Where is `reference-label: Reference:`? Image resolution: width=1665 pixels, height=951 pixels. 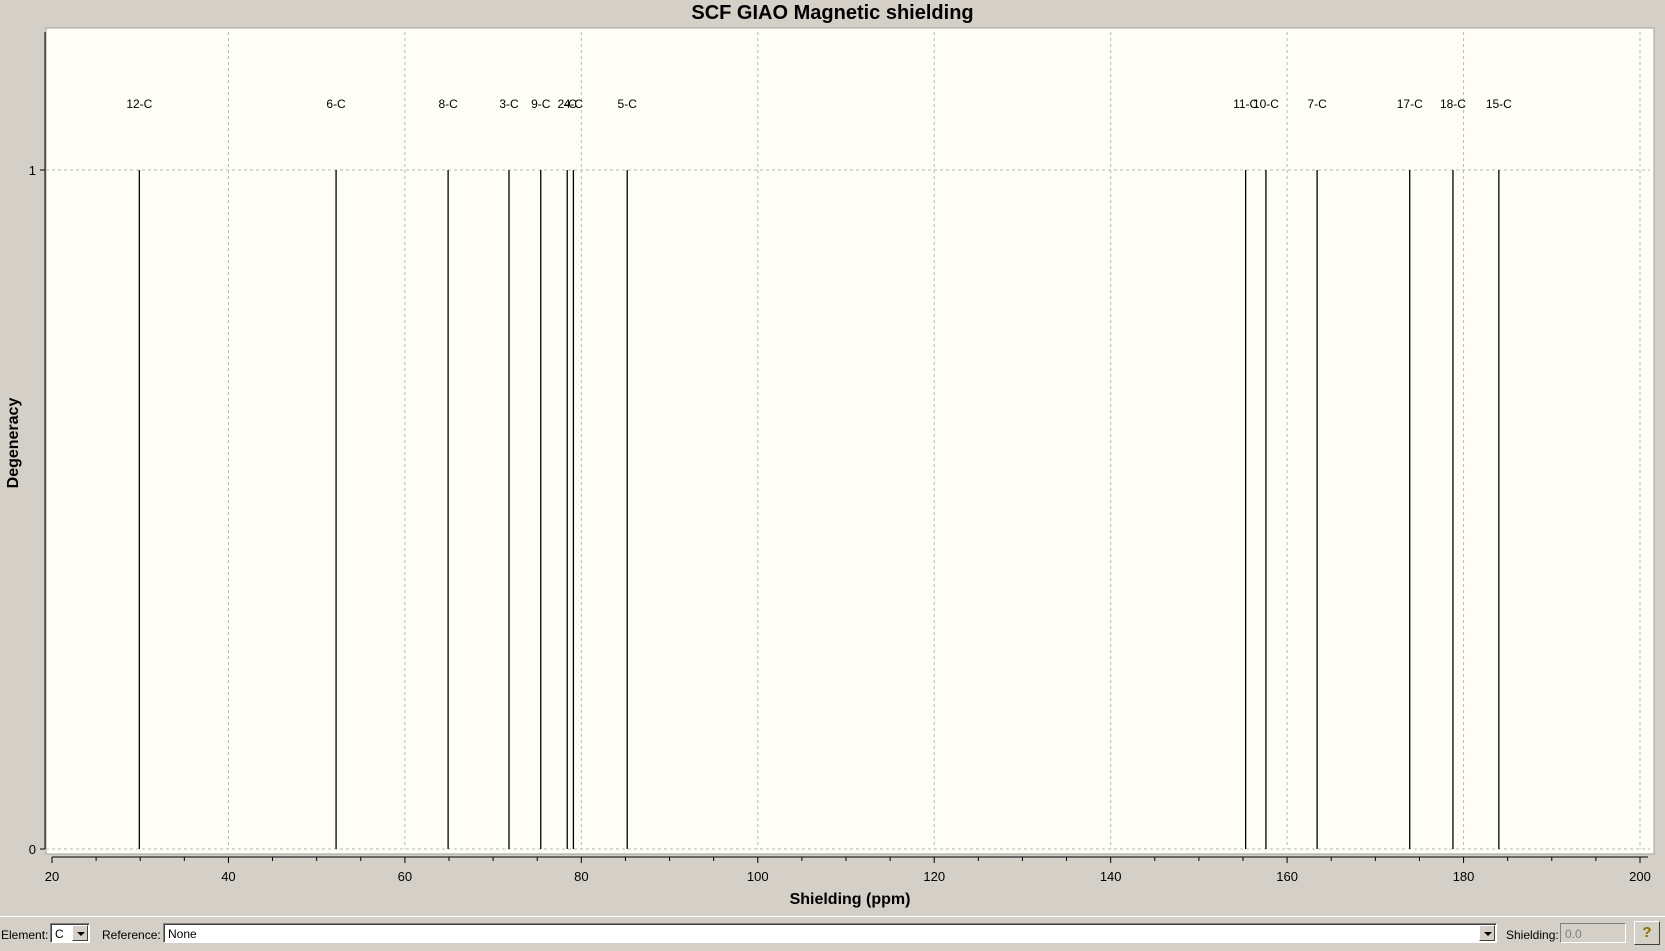 reference-label: Reference: is located at coordinates (131, 935).